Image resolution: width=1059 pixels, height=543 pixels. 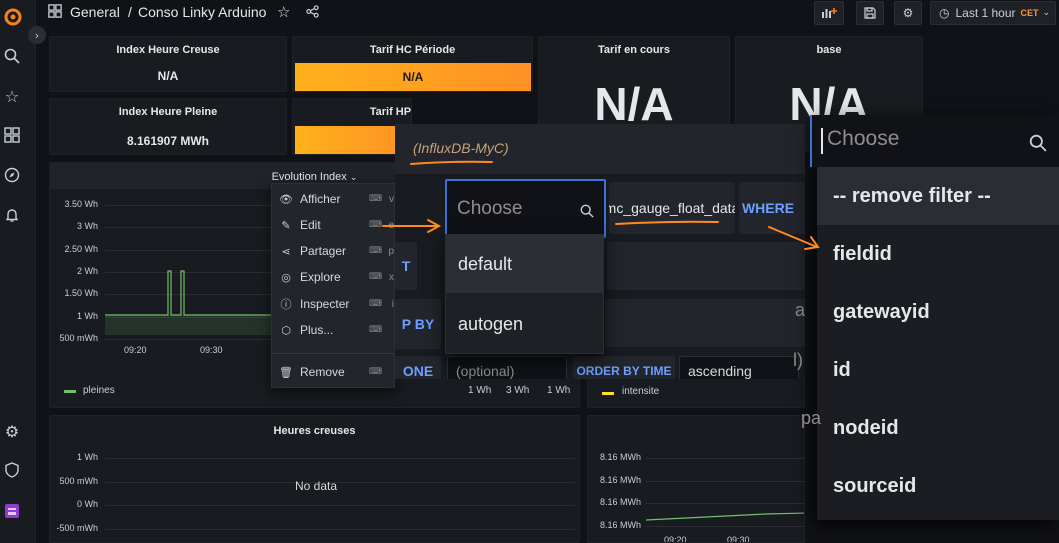 What do you see at coordinates (1029, 13) in the screenshot?
I see `timezone-badge: CET` at bounding box center [1029, 13].